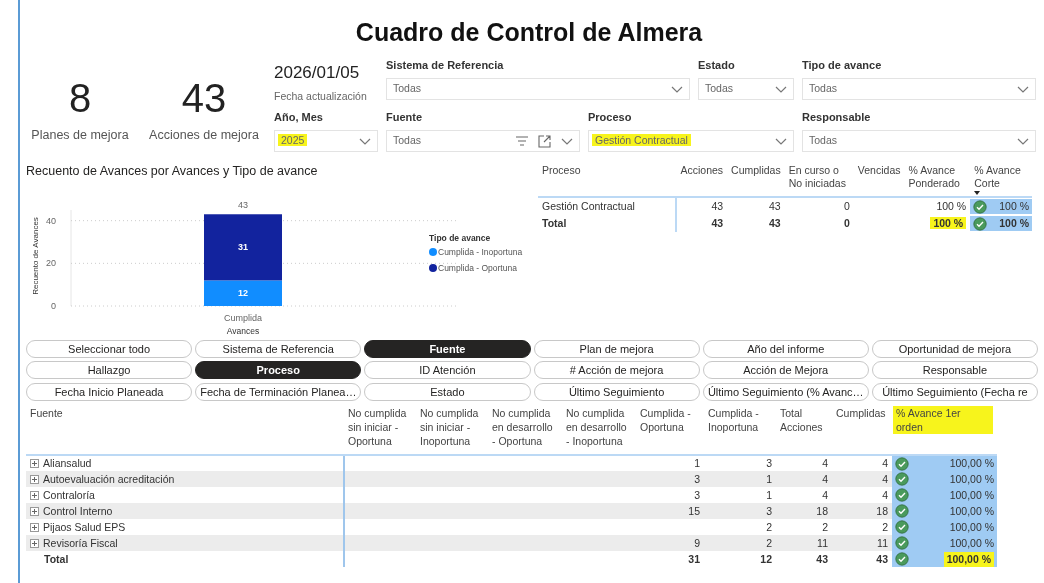  Describe the element at coordinates (785, 370) in the screenshot. I see `field-button: Acción de Mejora` at that location.